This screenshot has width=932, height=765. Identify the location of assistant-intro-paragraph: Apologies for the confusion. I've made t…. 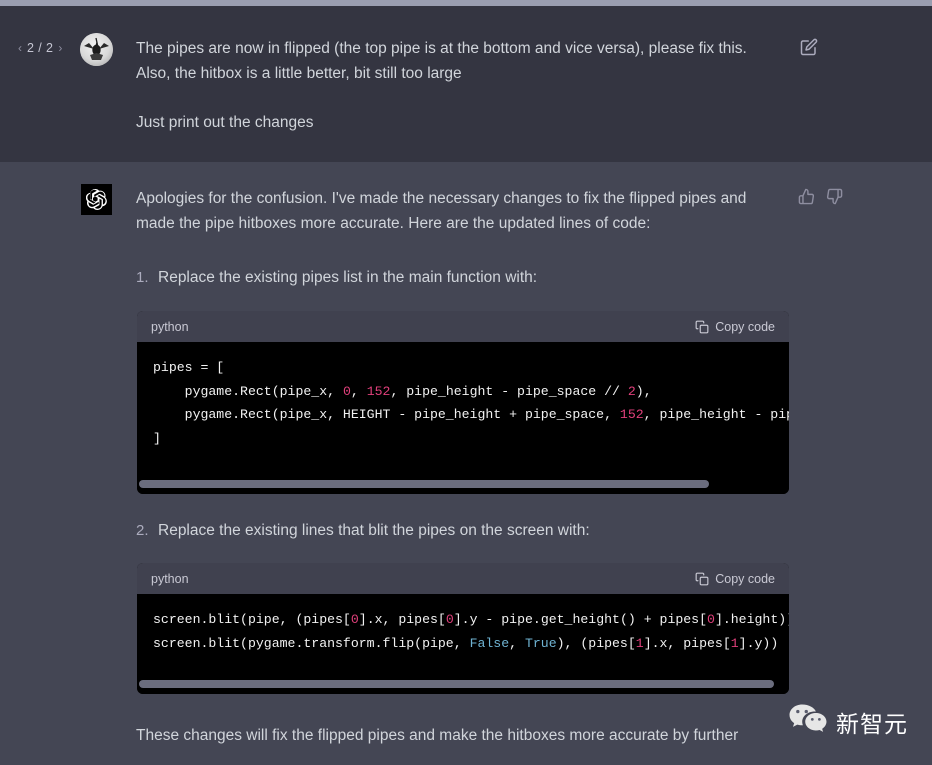
(441, 211).